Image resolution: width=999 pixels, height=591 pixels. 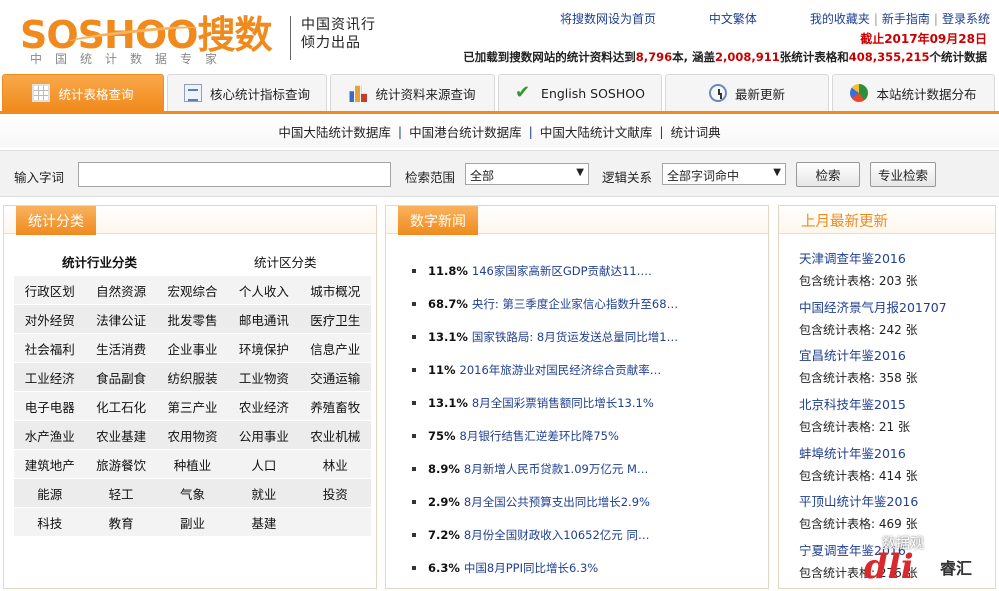 I want to click on category-item: 旅游餐饮, so click(x=121, y=464).